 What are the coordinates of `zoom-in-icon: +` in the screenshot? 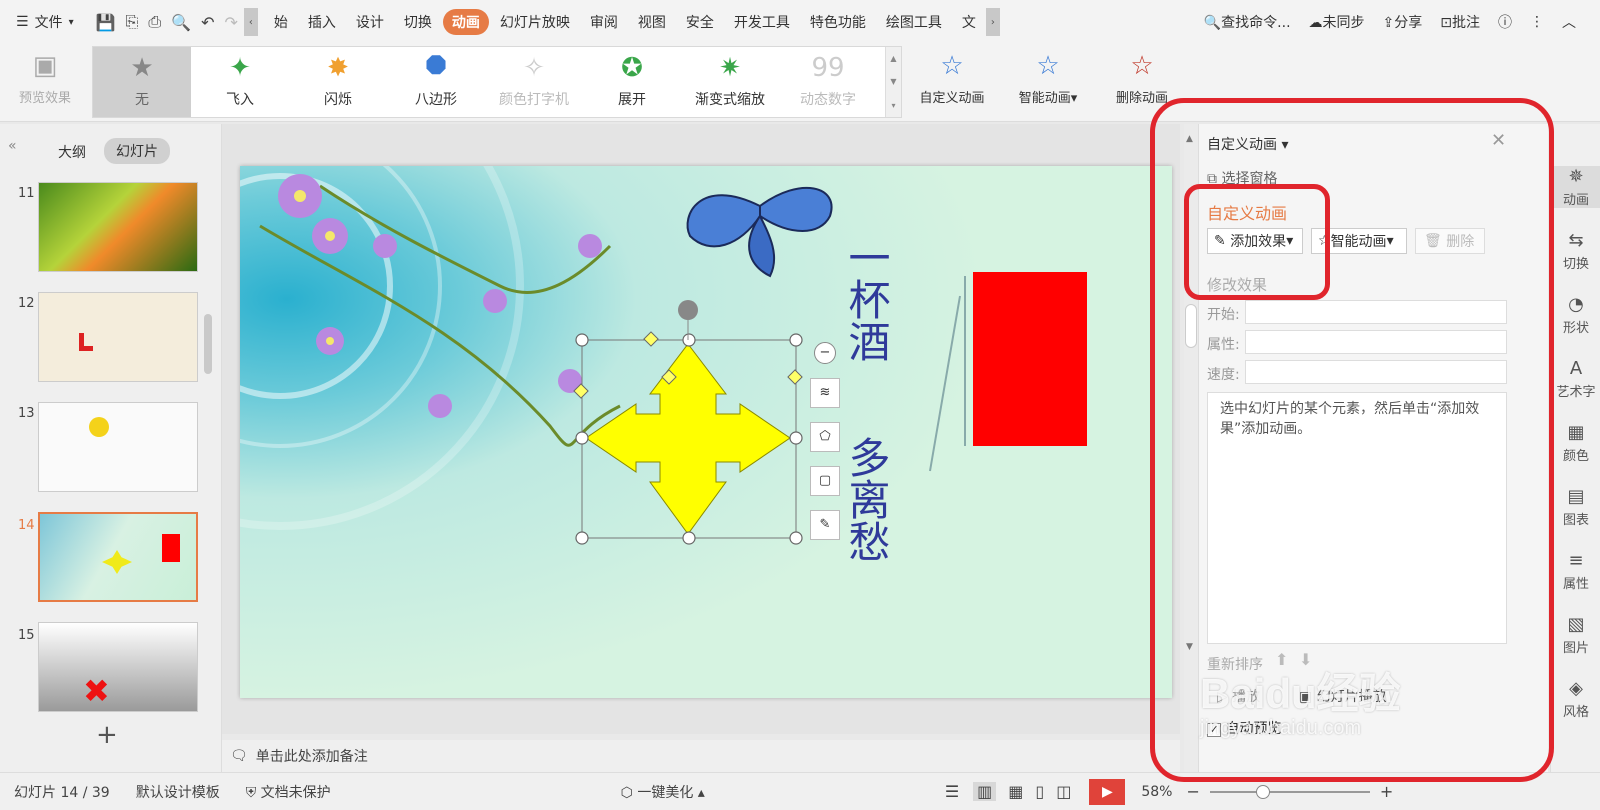 It's located at (1386, 791).